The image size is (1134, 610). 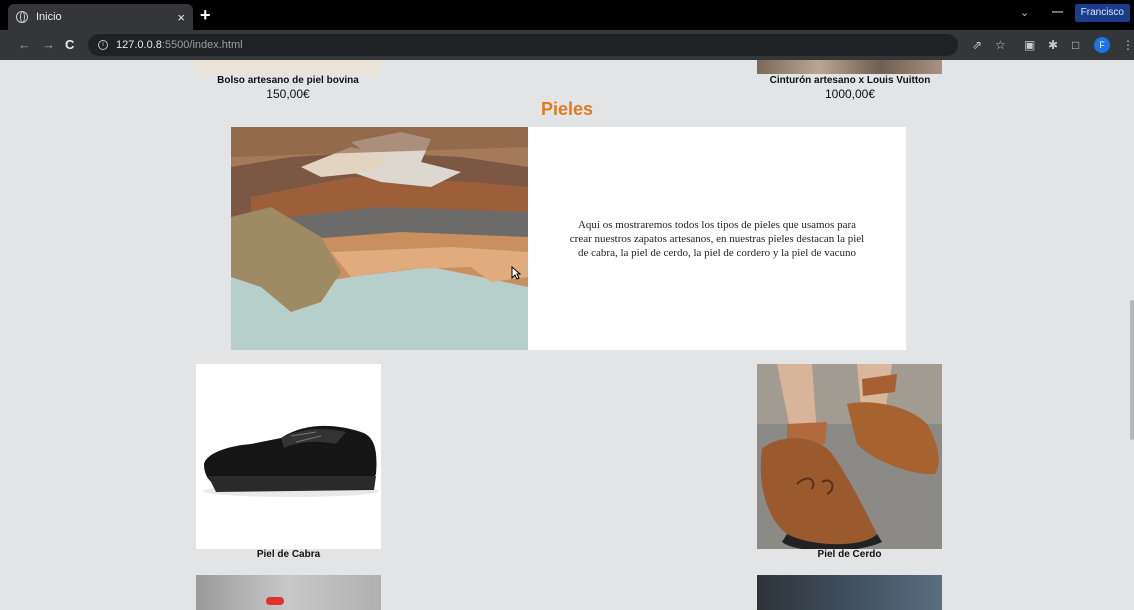 What do you see at coordinates (1024, 12) in the screenshot?
I see `tab-search-chevron-icon: ⌄` at bounding box center [1024, 12].